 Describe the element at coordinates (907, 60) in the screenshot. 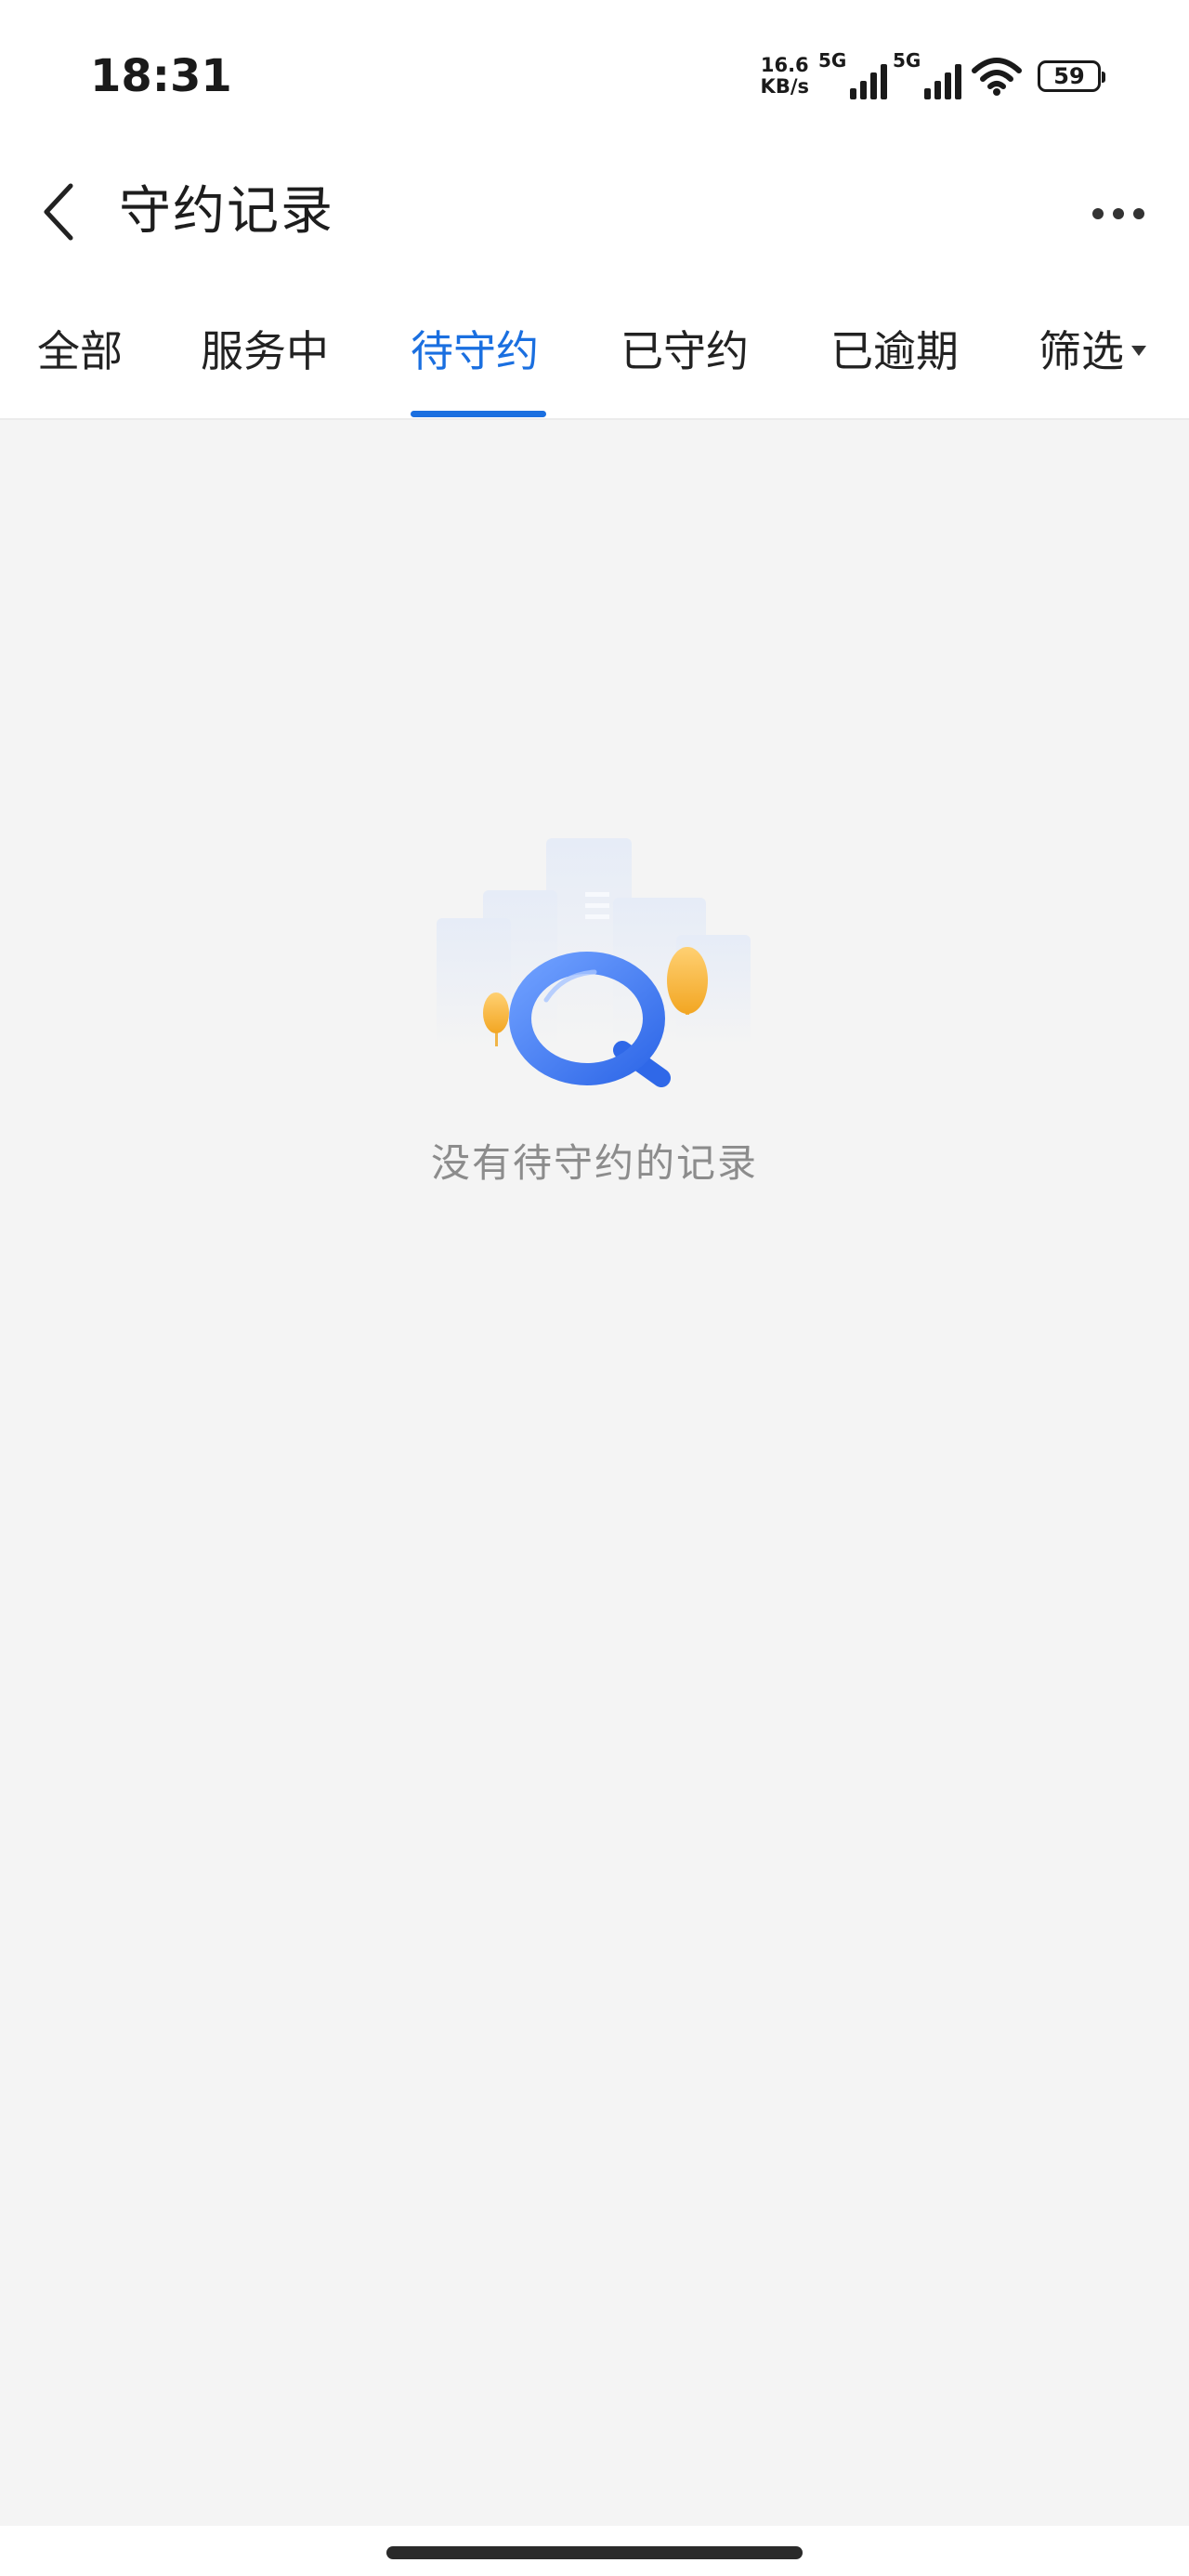

I see `sim2-network-type: 5G` at that location.